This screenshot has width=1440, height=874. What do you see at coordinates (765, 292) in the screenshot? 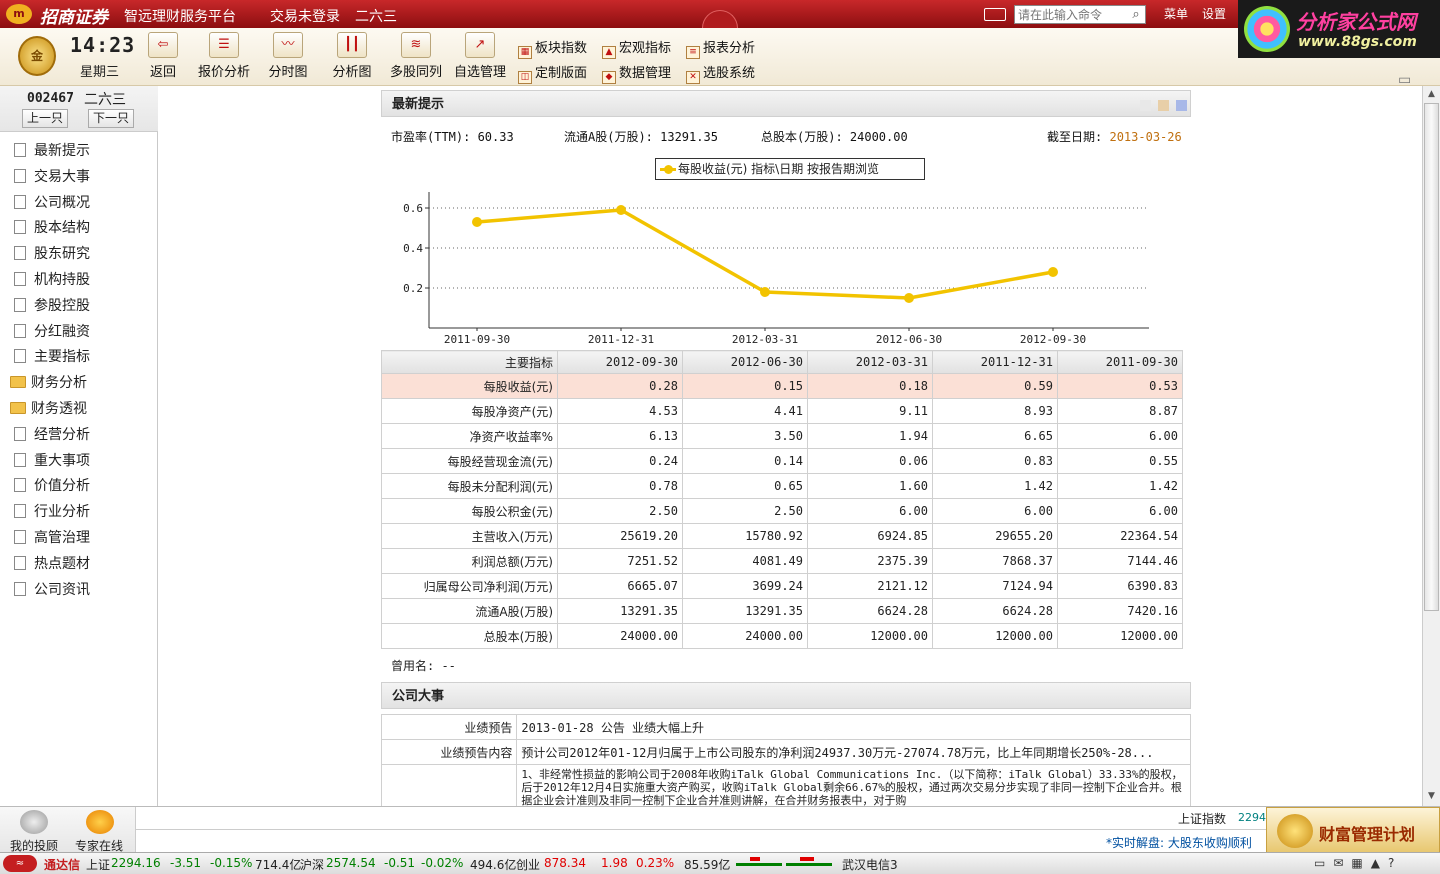
I see `eps-data-point` at bounding box center [765, 292].